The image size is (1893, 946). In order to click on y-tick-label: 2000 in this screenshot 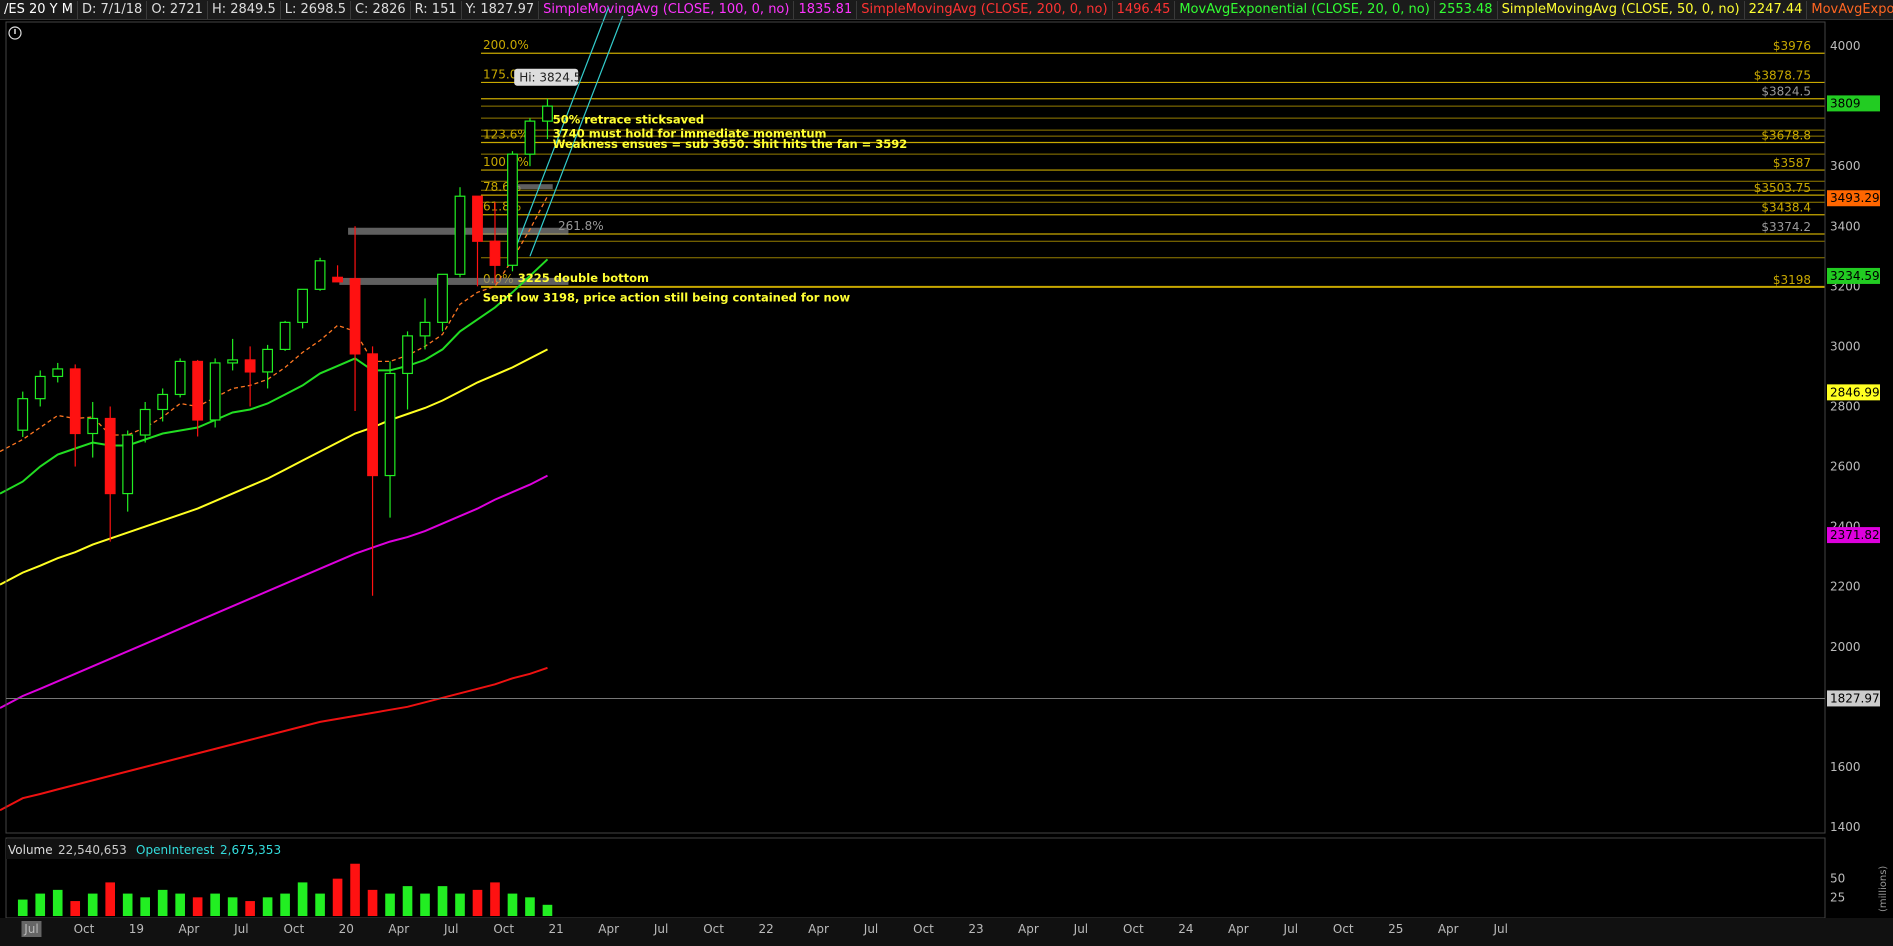, I will do `click(1845, 647)`.